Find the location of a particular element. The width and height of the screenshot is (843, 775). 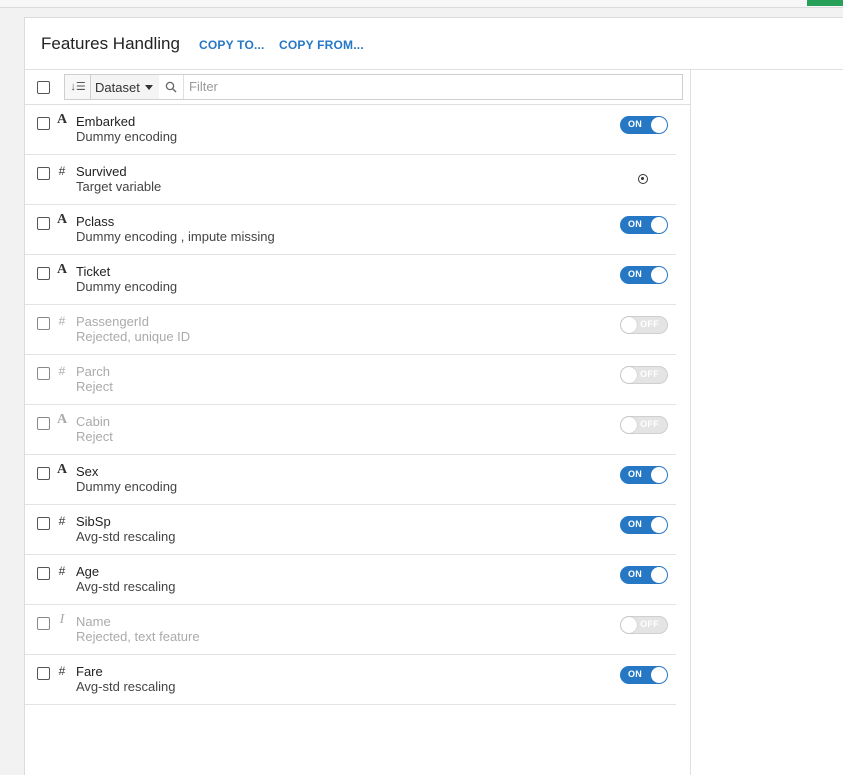

feature-row: # SibSp Avg-std rescaling ON is located at coordinates (350, 530).